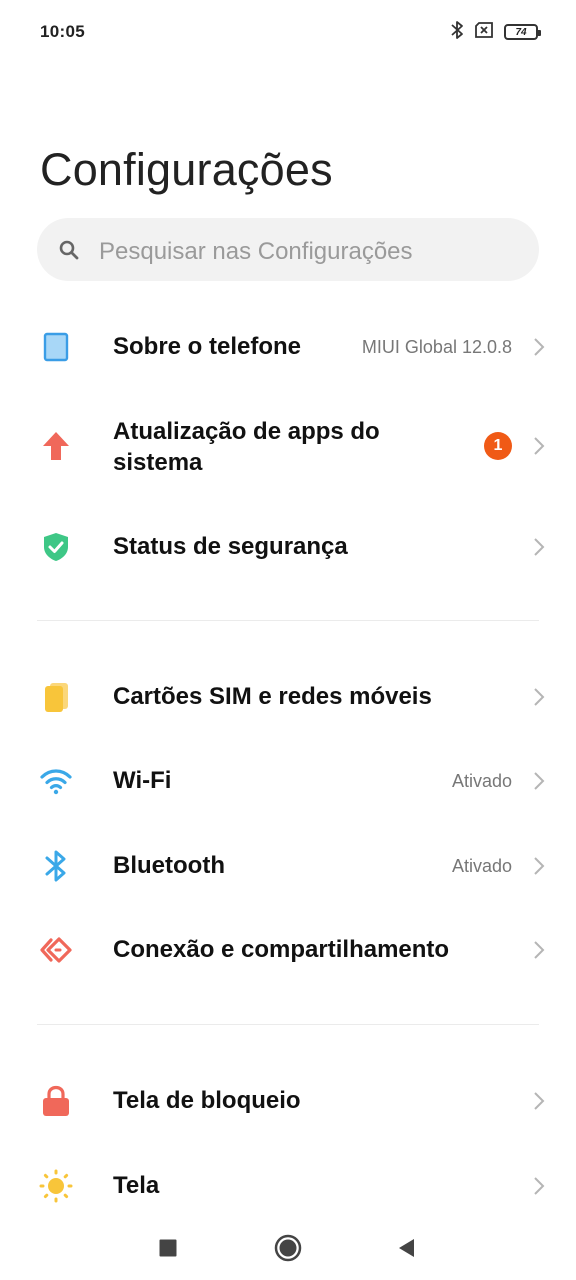 Image resolution: width=576 pixels, height=1280 pixels. I want to click on settings-item-label-line1: Atualização de apps do, so click(246, 431).